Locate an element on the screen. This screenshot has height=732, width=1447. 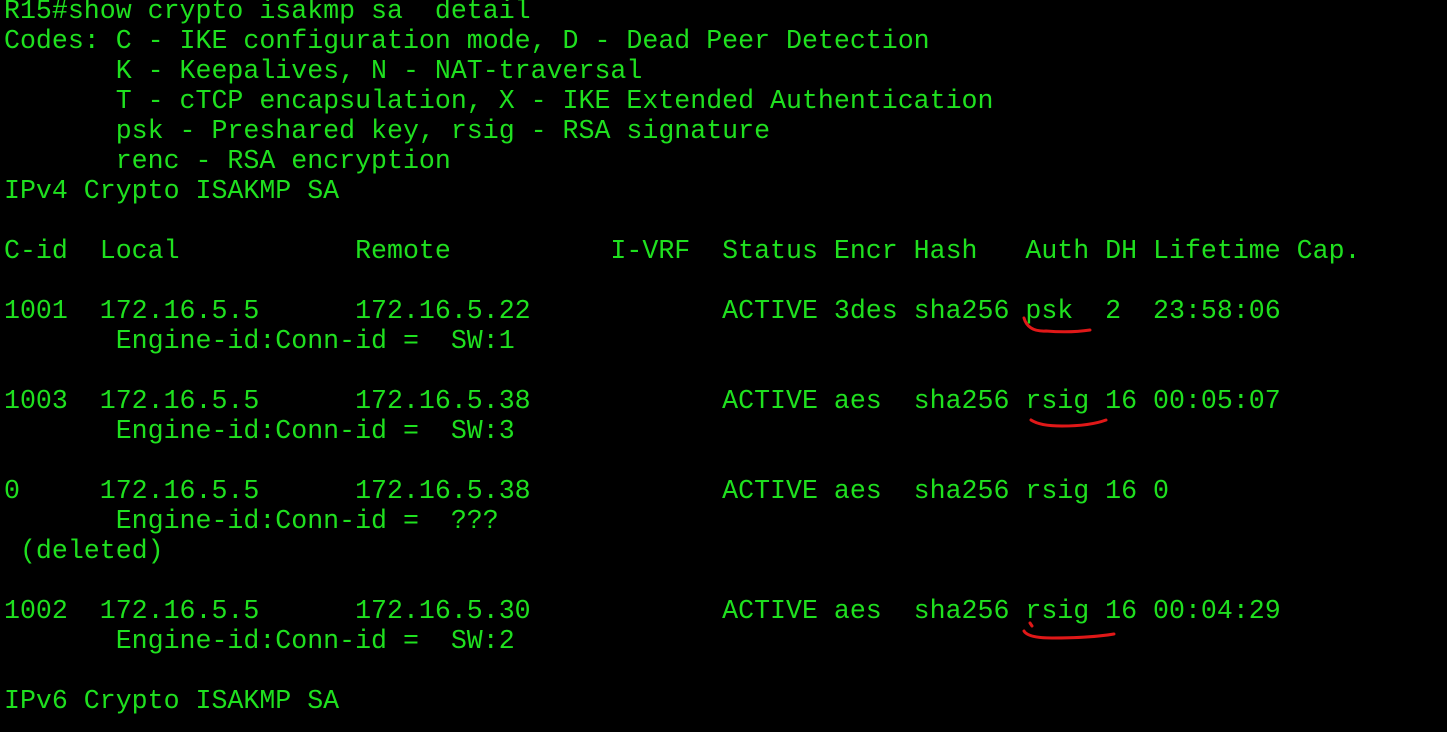
terminal-line-engine-id: Engine-id:Conn-id = SW:3 is located at coordinates (259, 431).